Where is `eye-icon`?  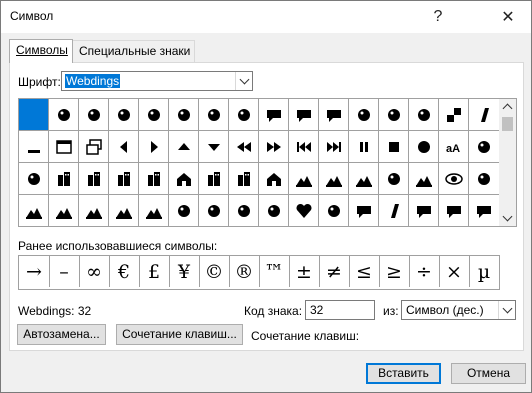 eye-icon is located at coordinates (453, 178).